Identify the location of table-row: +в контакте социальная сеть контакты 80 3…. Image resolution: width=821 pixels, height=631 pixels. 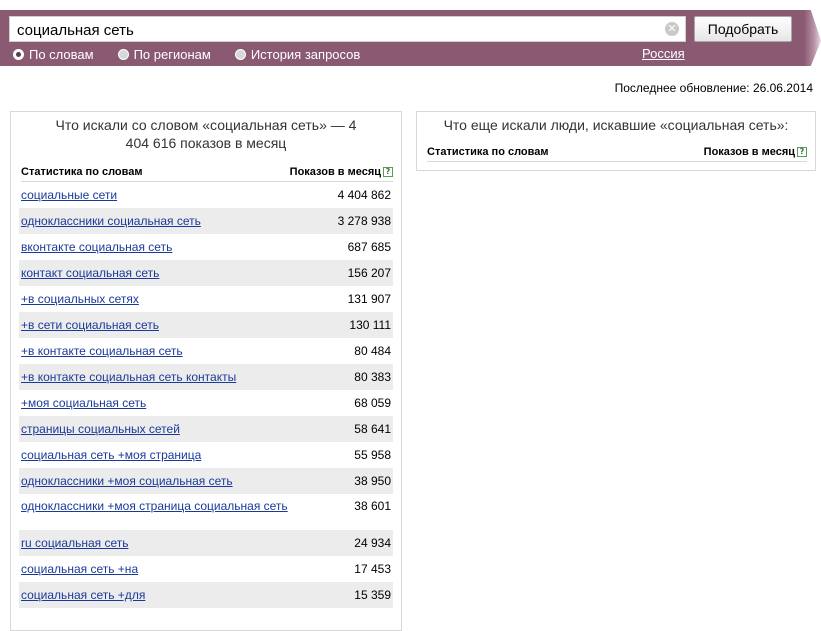
(206, 377).